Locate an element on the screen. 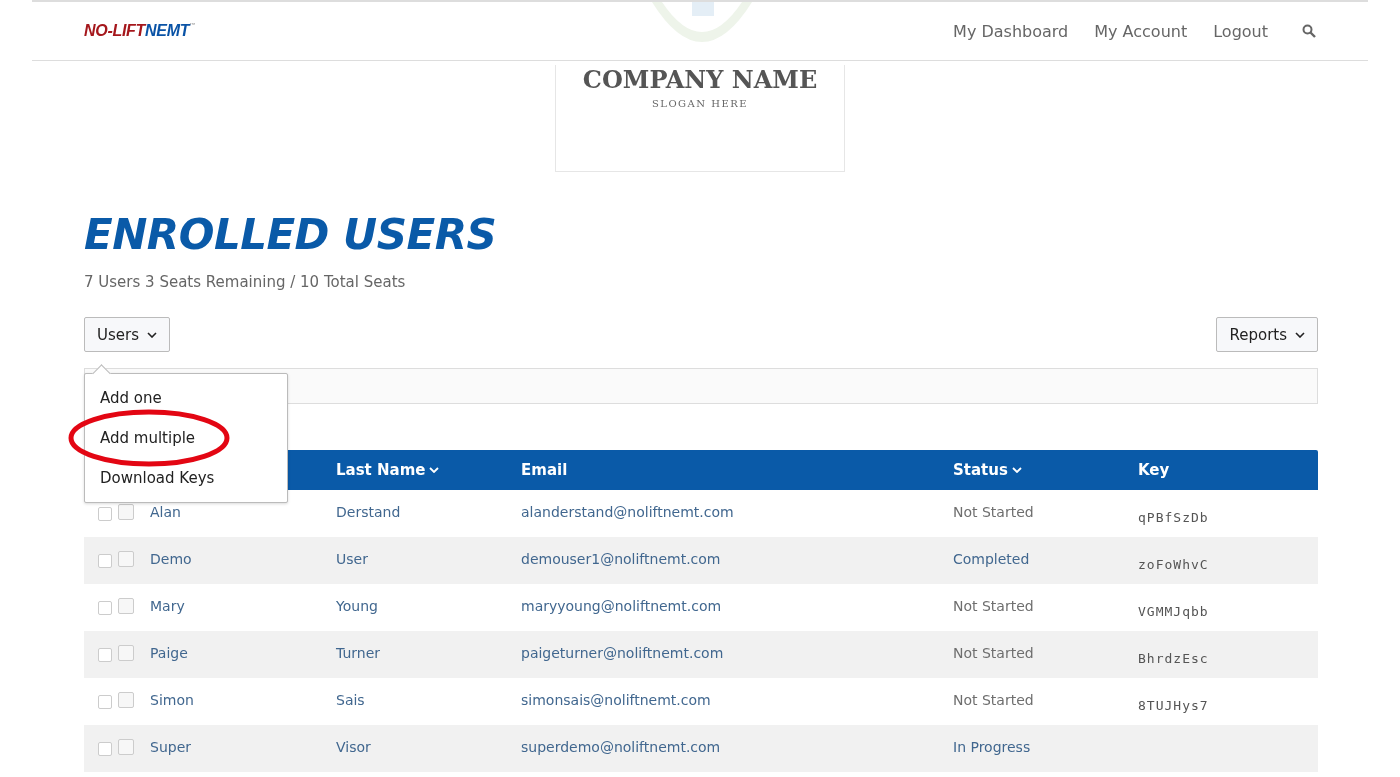  nav-link: My Dashboard is located at coordinates (1011, 31).